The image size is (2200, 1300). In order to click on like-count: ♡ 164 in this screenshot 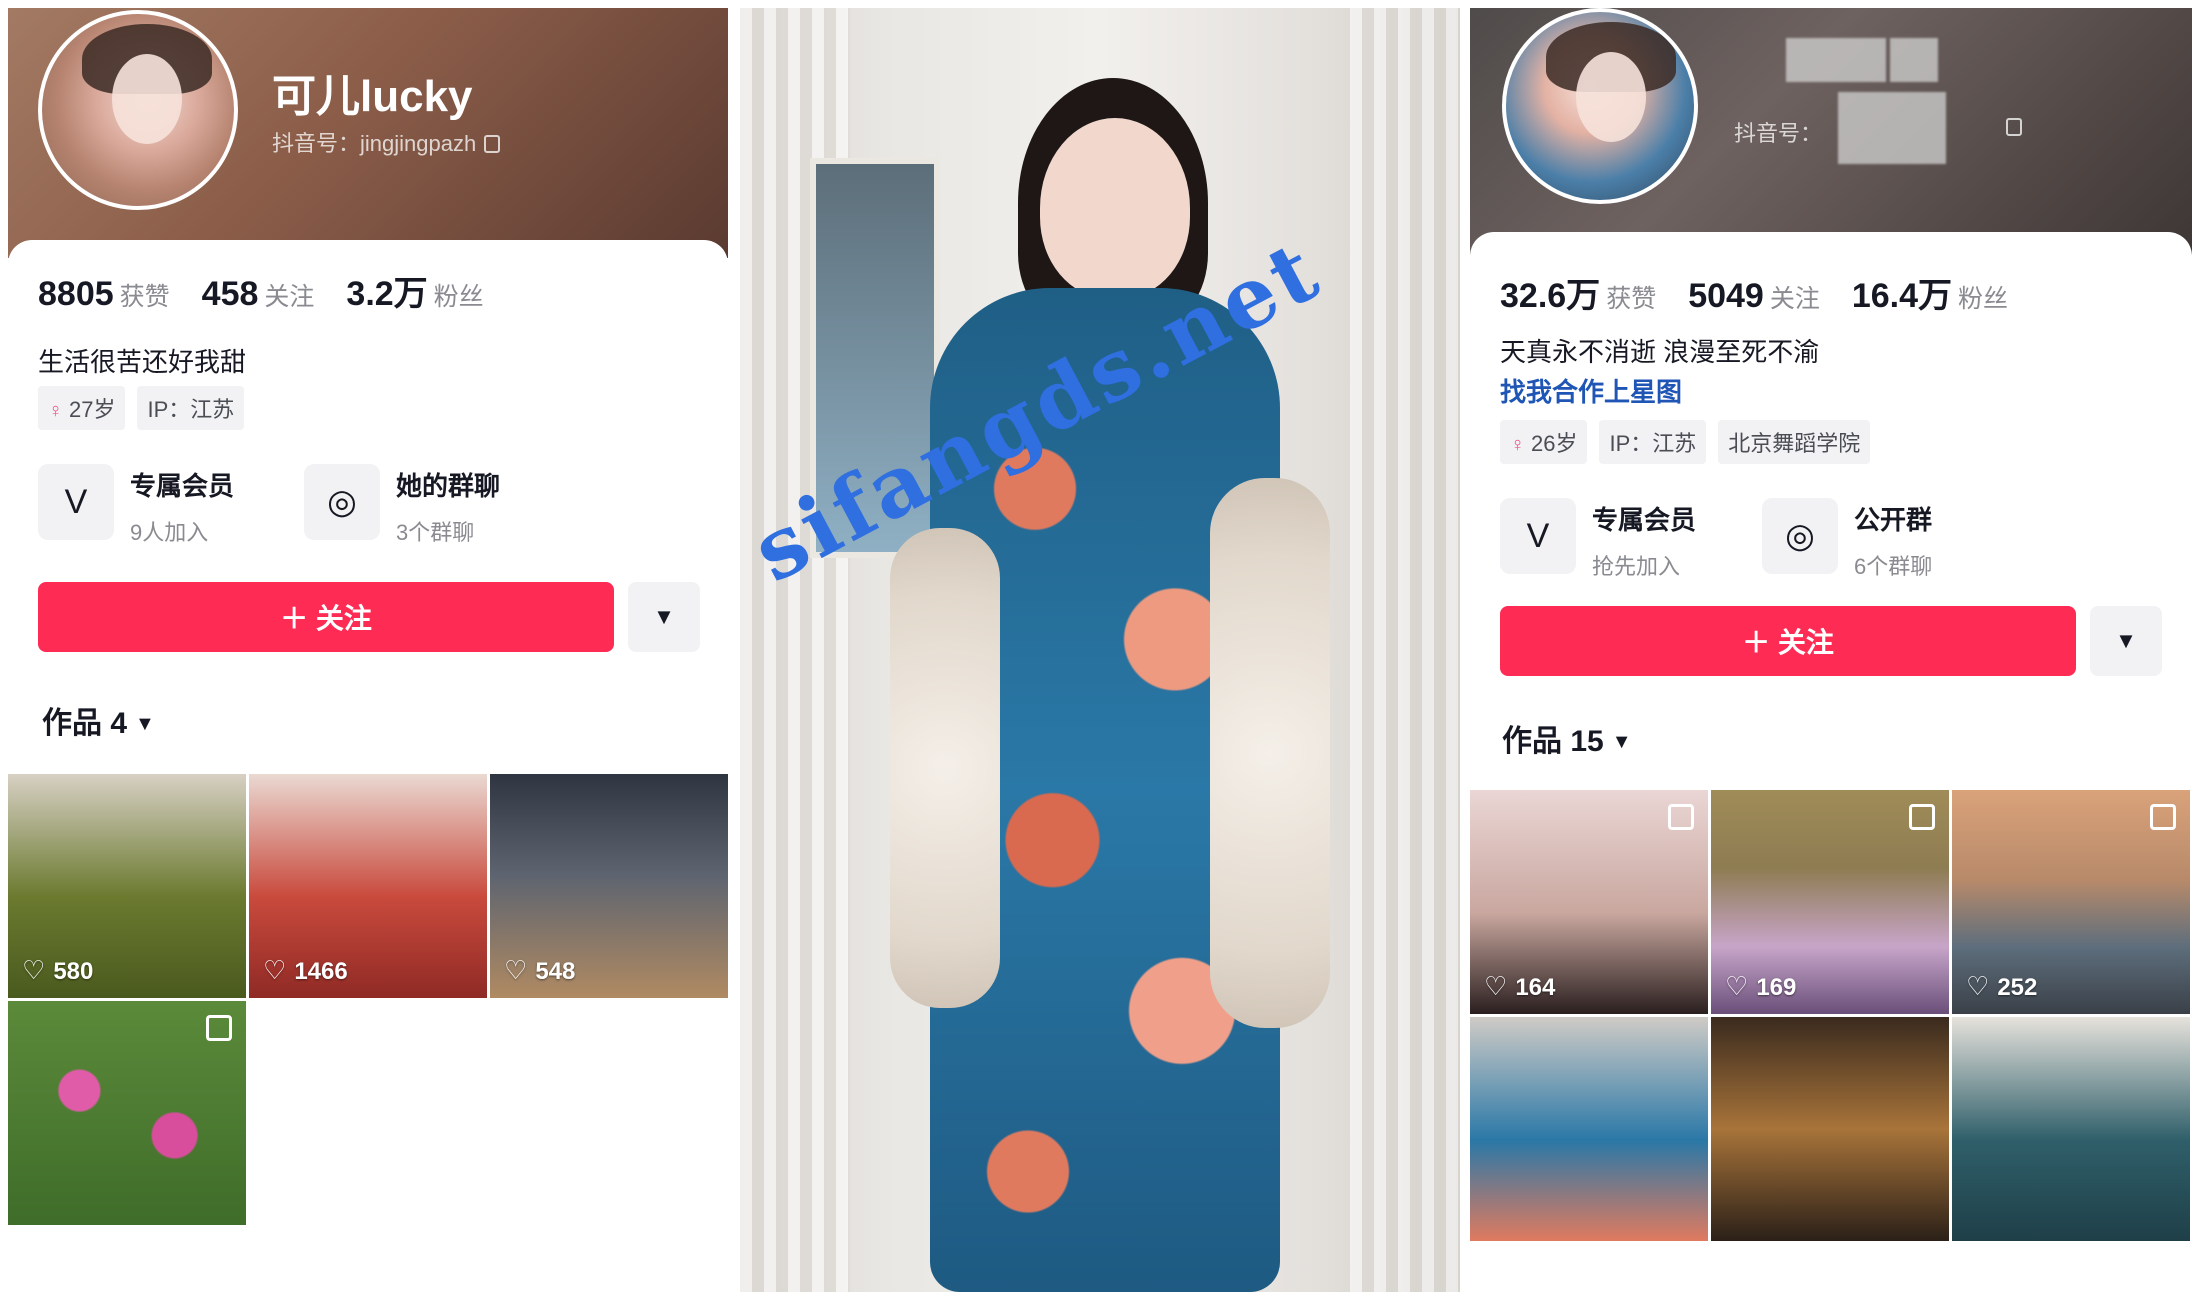, I will do `click(1519, 986)`.